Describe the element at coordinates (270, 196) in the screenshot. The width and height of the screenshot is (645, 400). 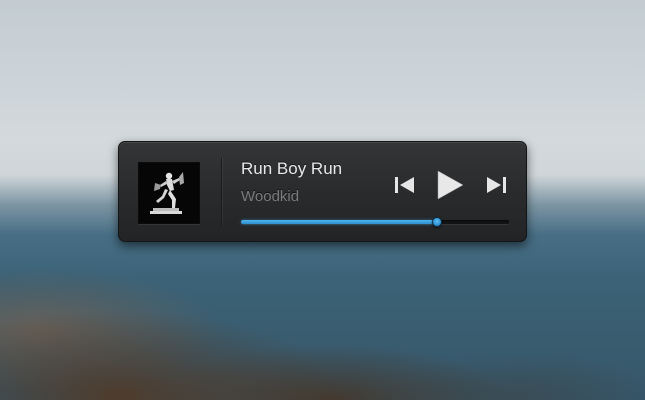
I see `artist-name: Woodkid` at that location.